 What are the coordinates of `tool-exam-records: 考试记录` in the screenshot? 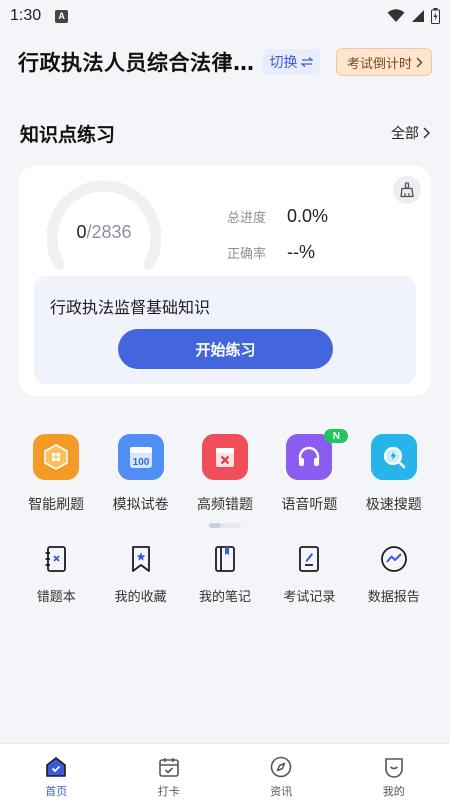 It's located at (309, 574).